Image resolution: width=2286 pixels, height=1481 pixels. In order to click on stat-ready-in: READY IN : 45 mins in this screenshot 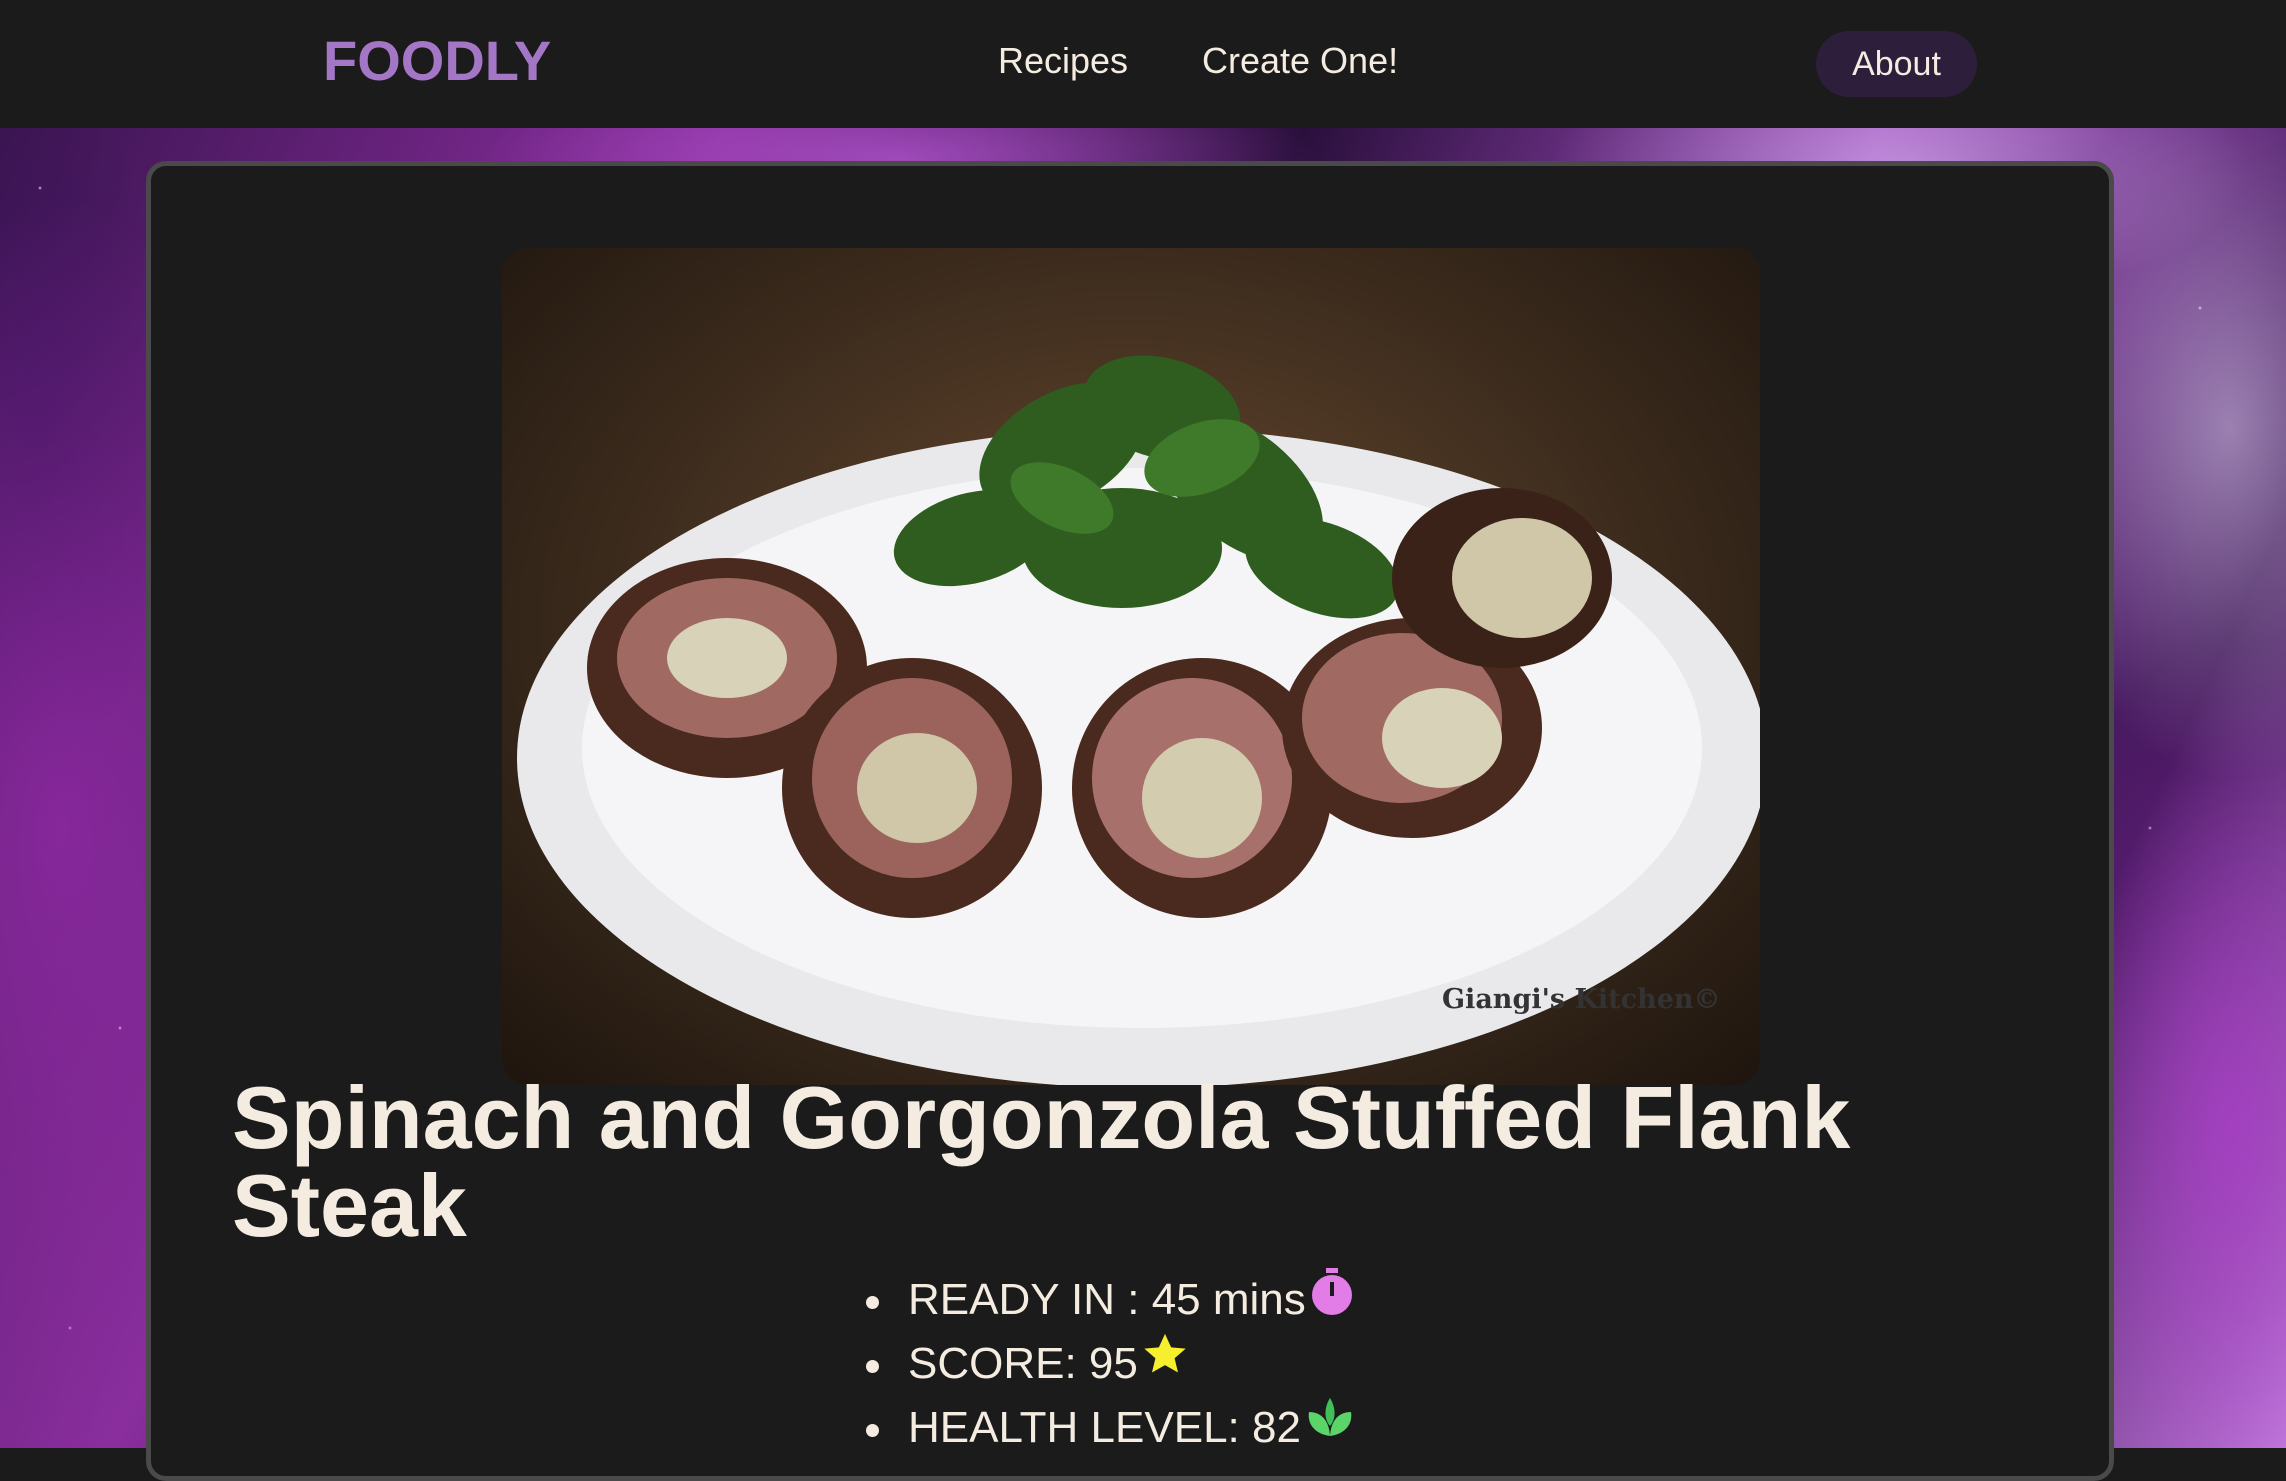, I will do `click(1110, 1300)`.